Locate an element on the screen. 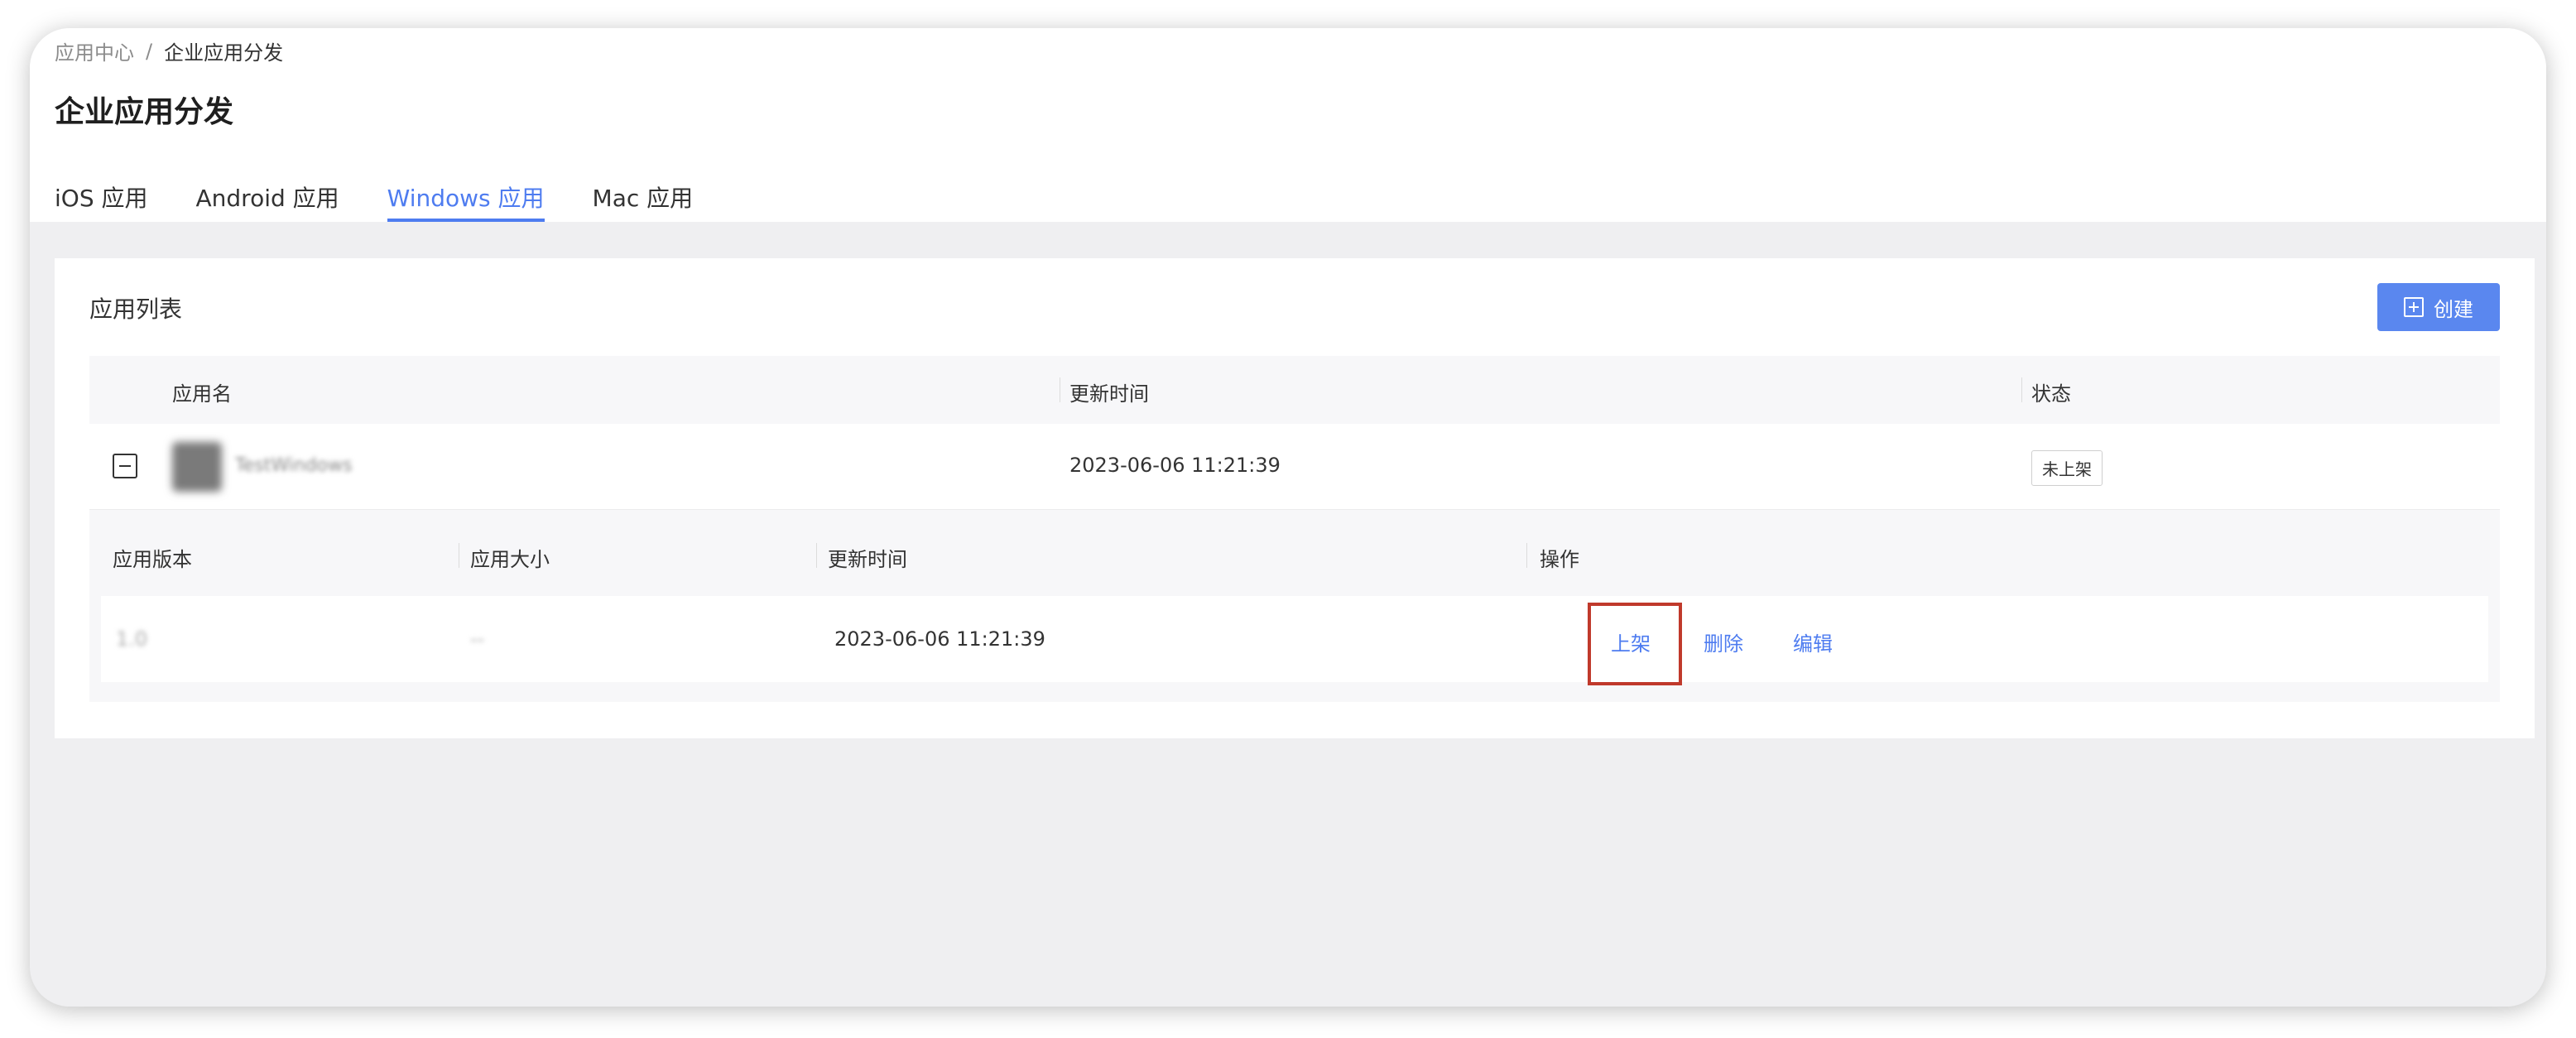 The image size is (2576, 1038). breadcrumb-parent: 应用中心 is located at coordinates (94, 50).